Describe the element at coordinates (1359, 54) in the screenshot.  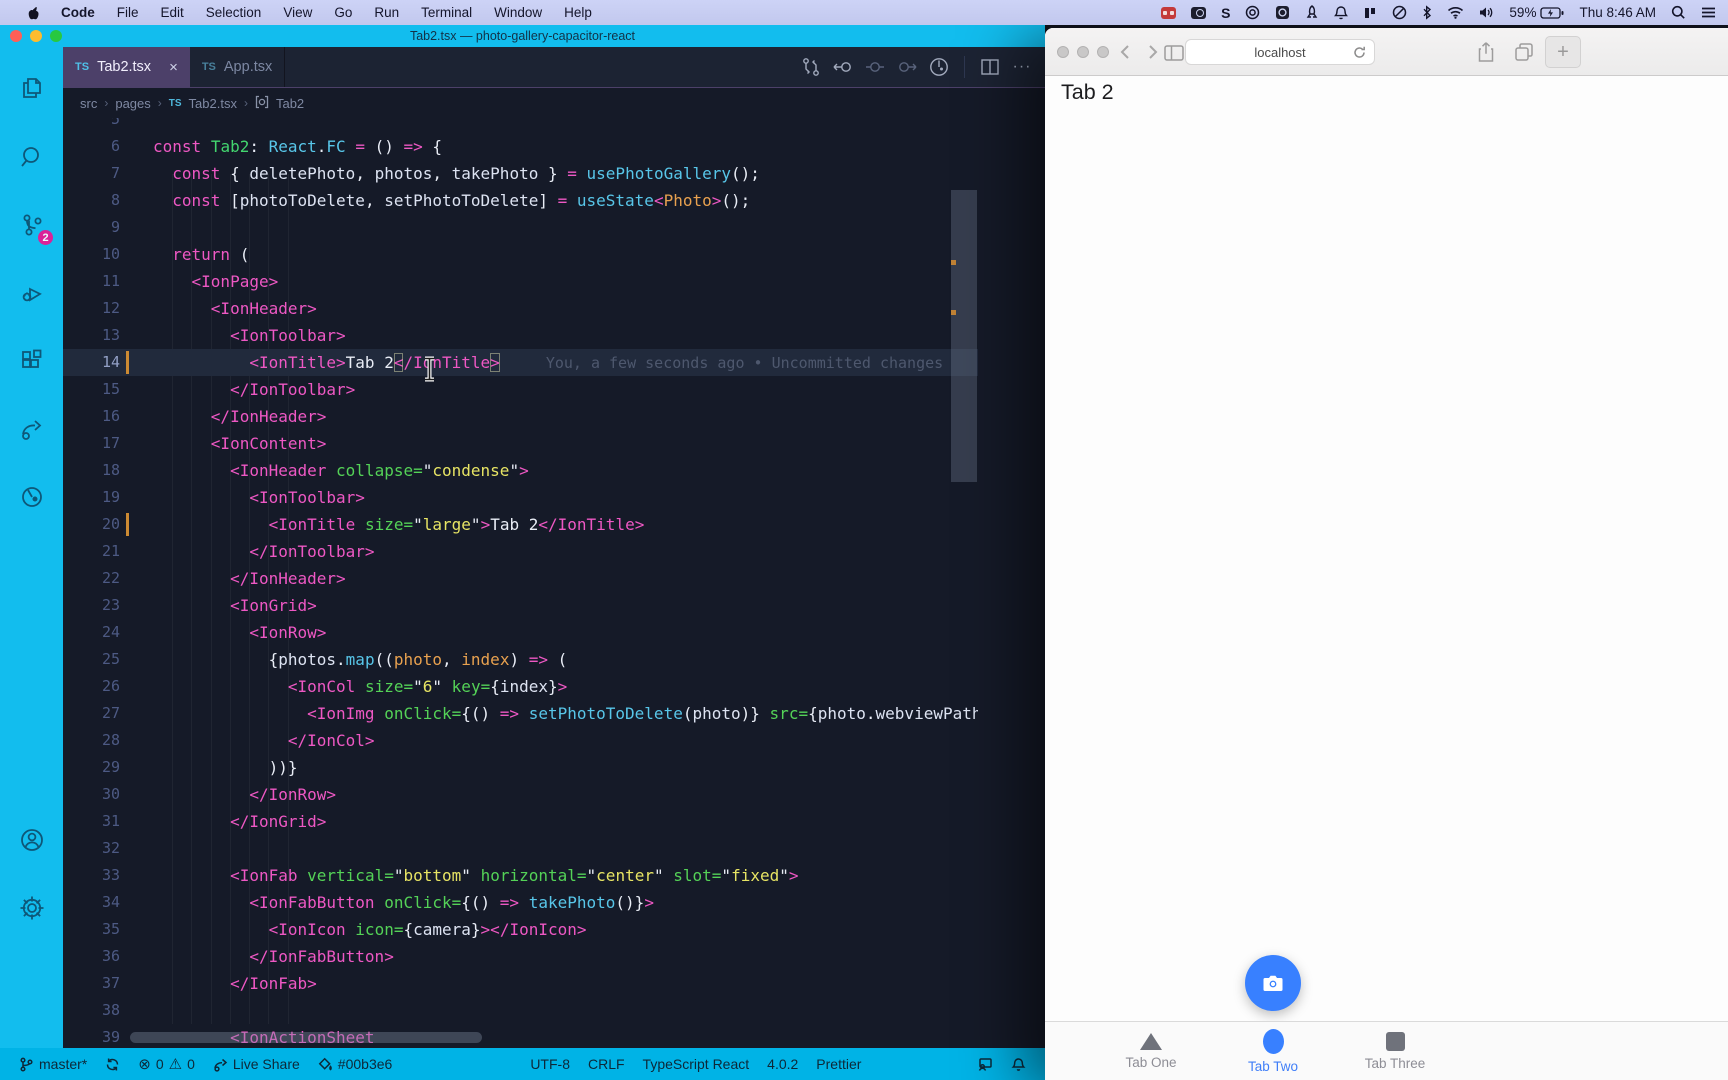
I see `reload-icon` at that location.